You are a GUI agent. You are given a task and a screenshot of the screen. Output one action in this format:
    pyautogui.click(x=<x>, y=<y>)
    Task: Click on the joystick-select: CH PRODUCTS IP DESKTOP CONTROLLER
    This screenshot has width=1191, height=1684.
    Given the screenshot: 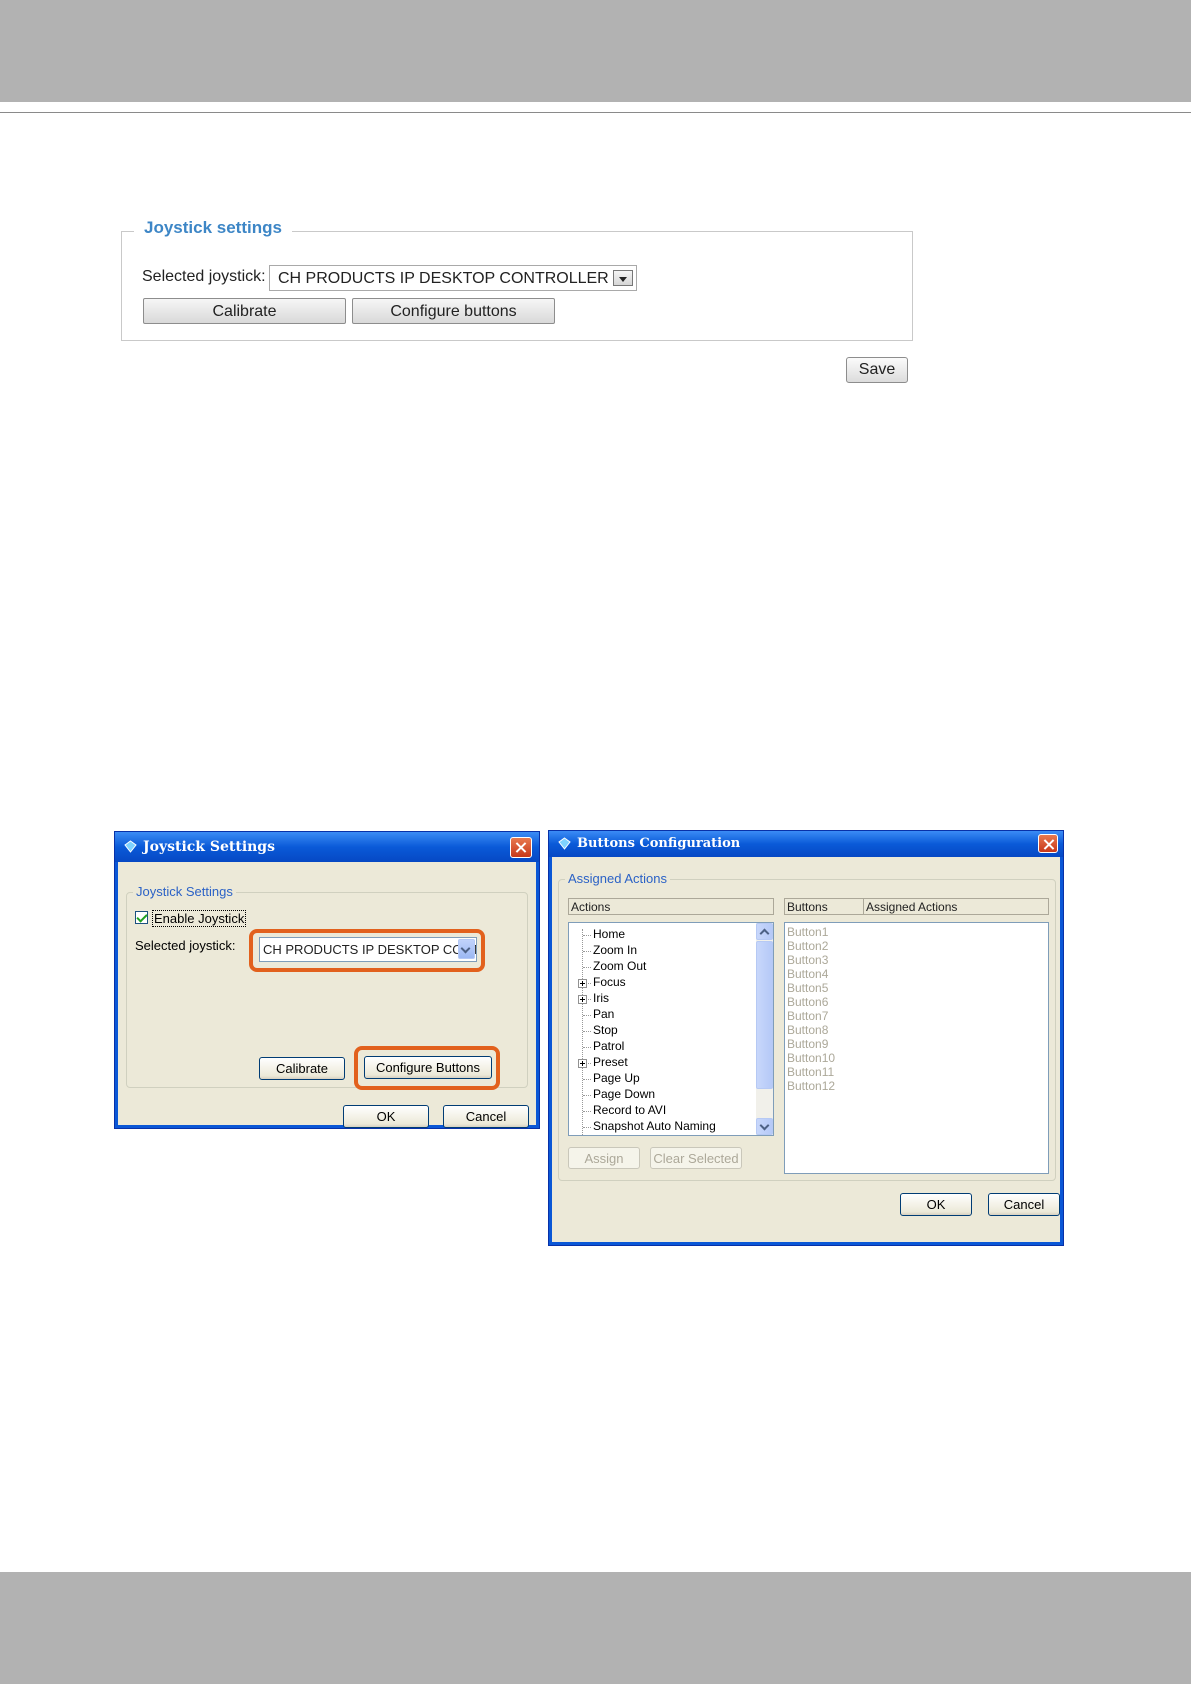 What is the action you would take?
    pyautogui.click(x=368, y=949)
    